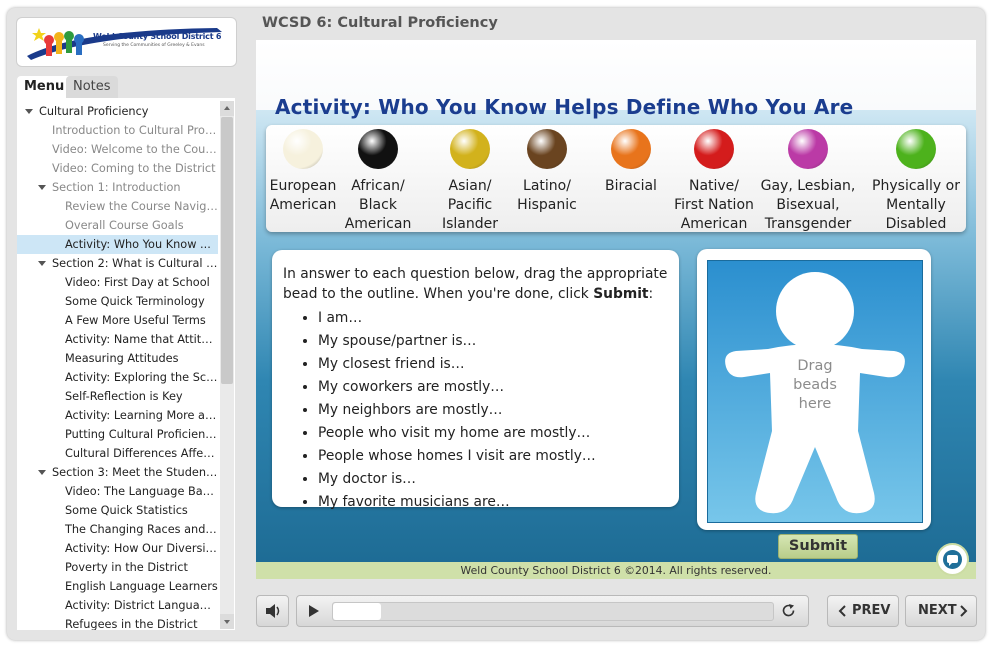  I want to click on bead-label: Physically or Mentally Disabled, so click(916, 205).